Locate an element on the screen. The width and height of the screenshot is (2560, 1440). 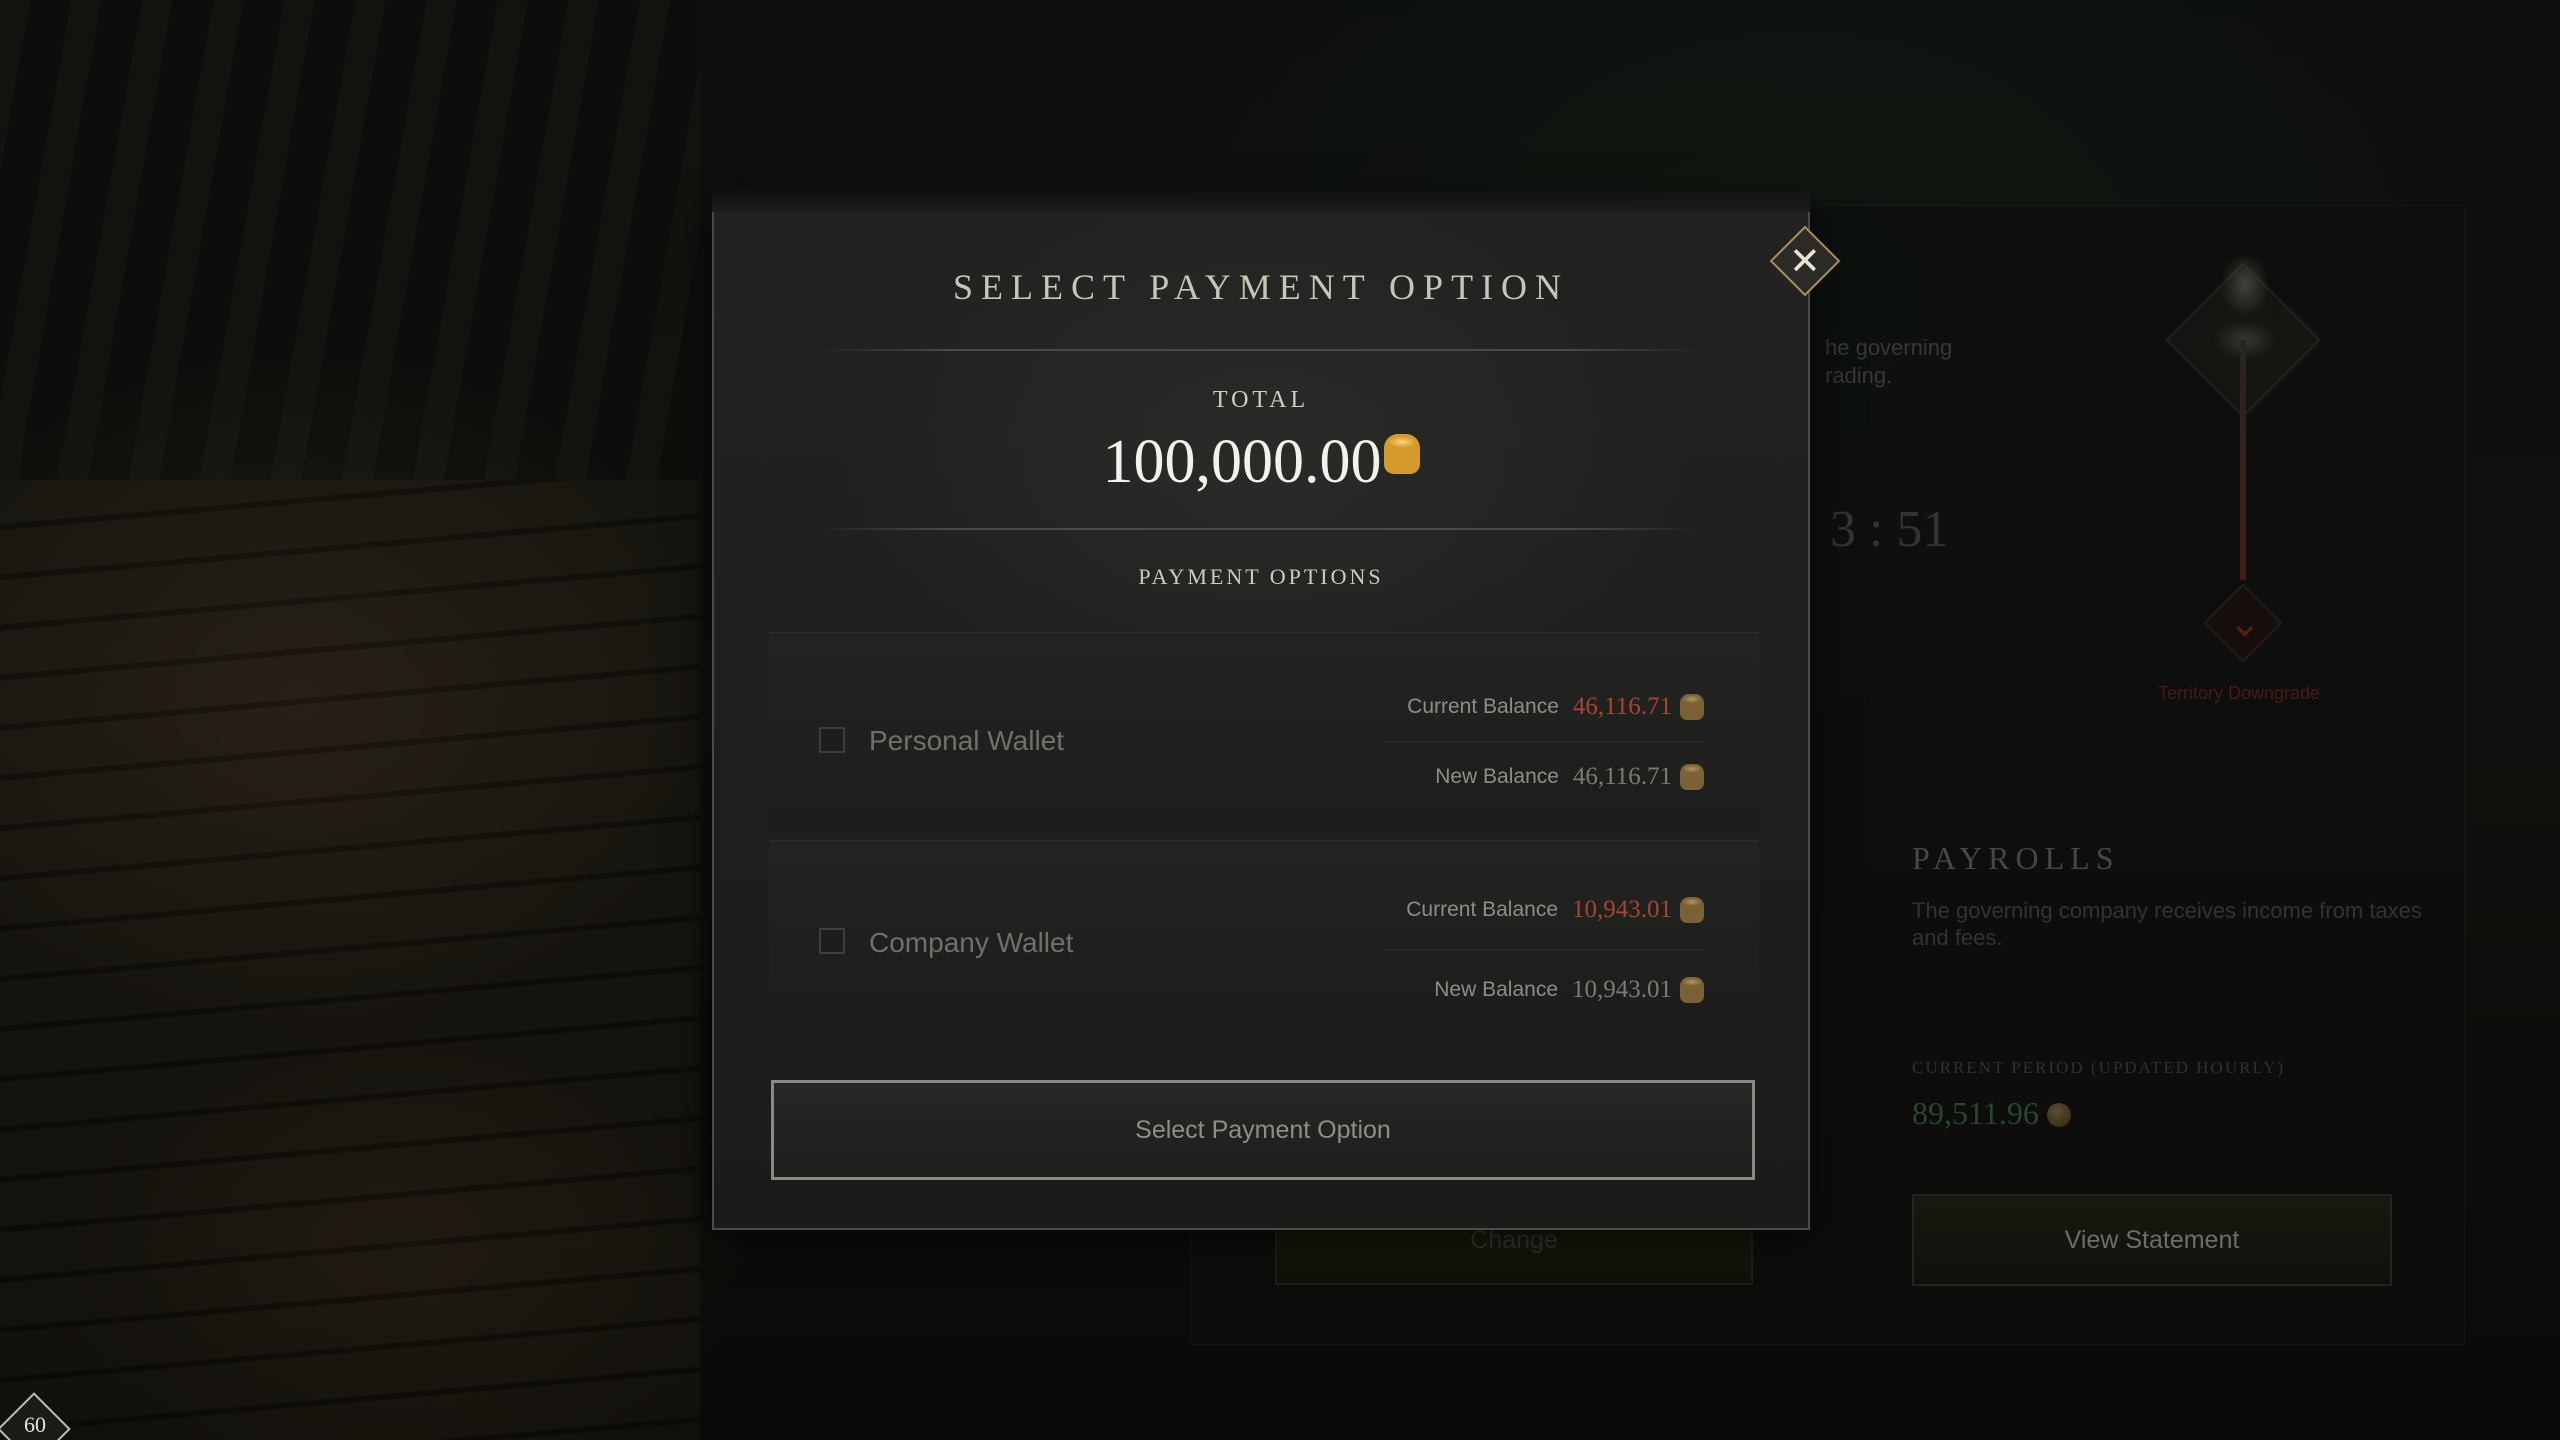
personal-wallet-label: Personal Wallet is located at coordinates (967, 740).